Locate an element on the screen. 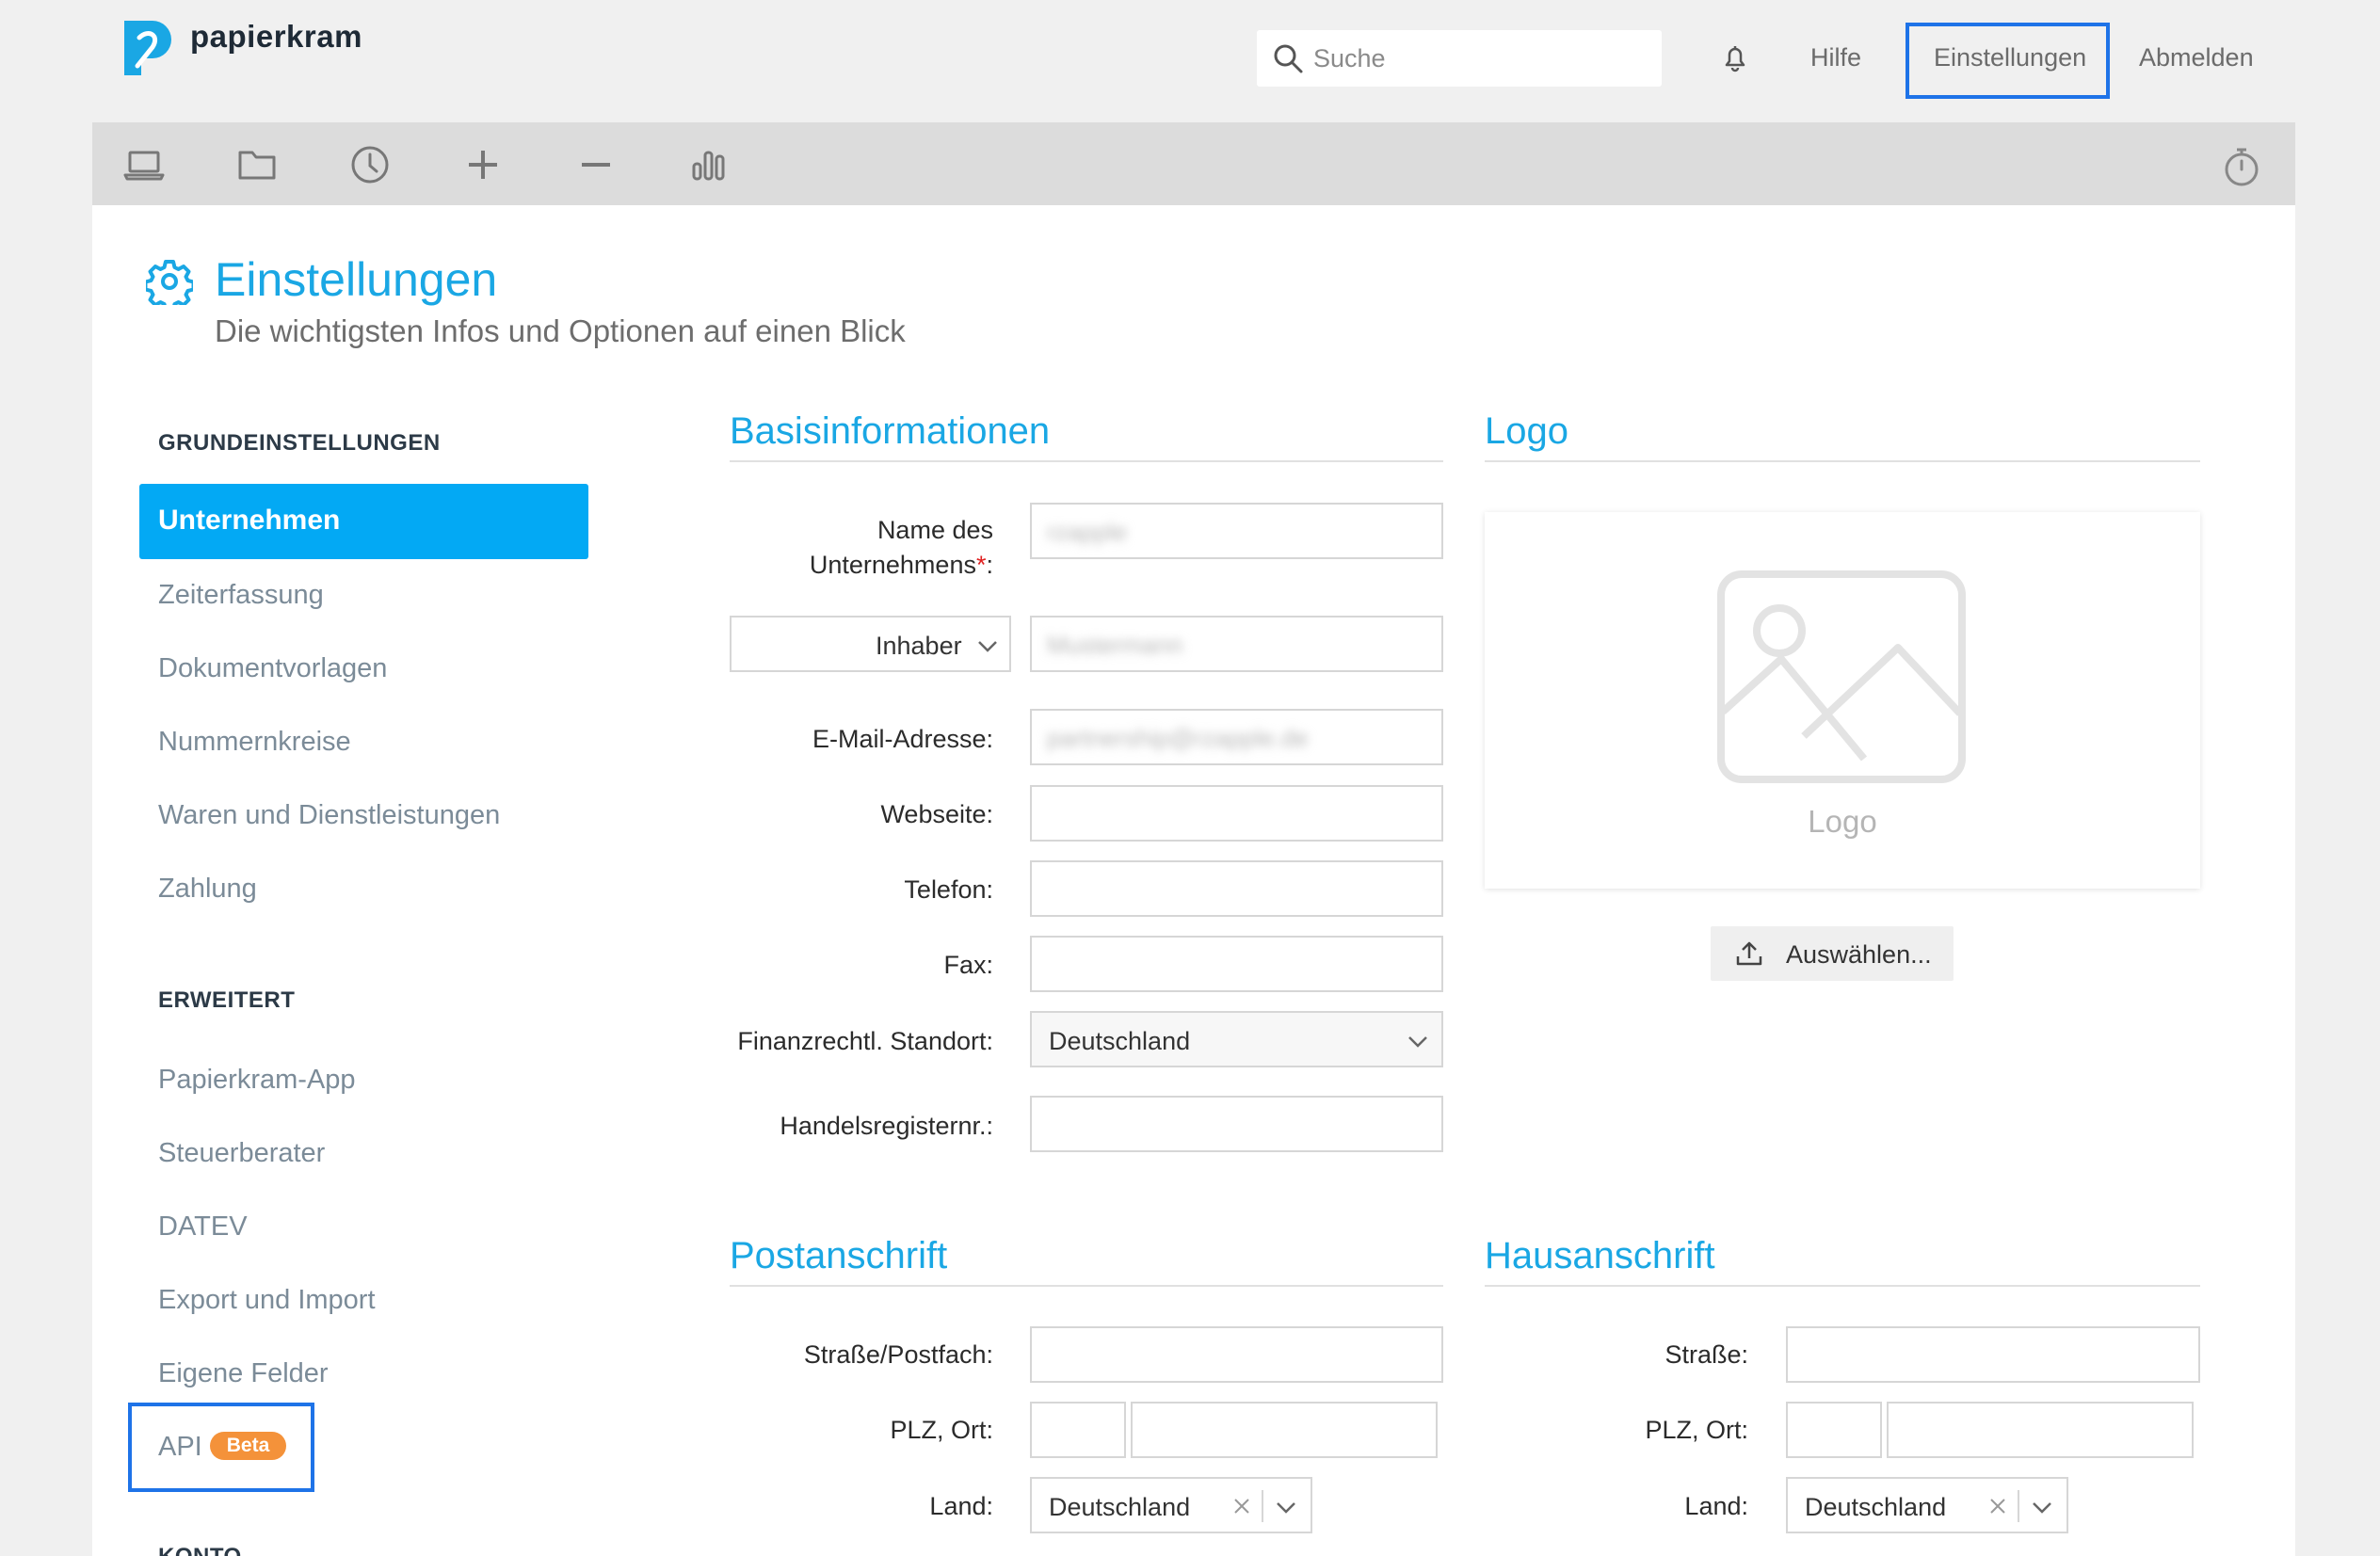 This screenshot has width=2380, height=1556. plus-icon is located at coordinates (483, 165).